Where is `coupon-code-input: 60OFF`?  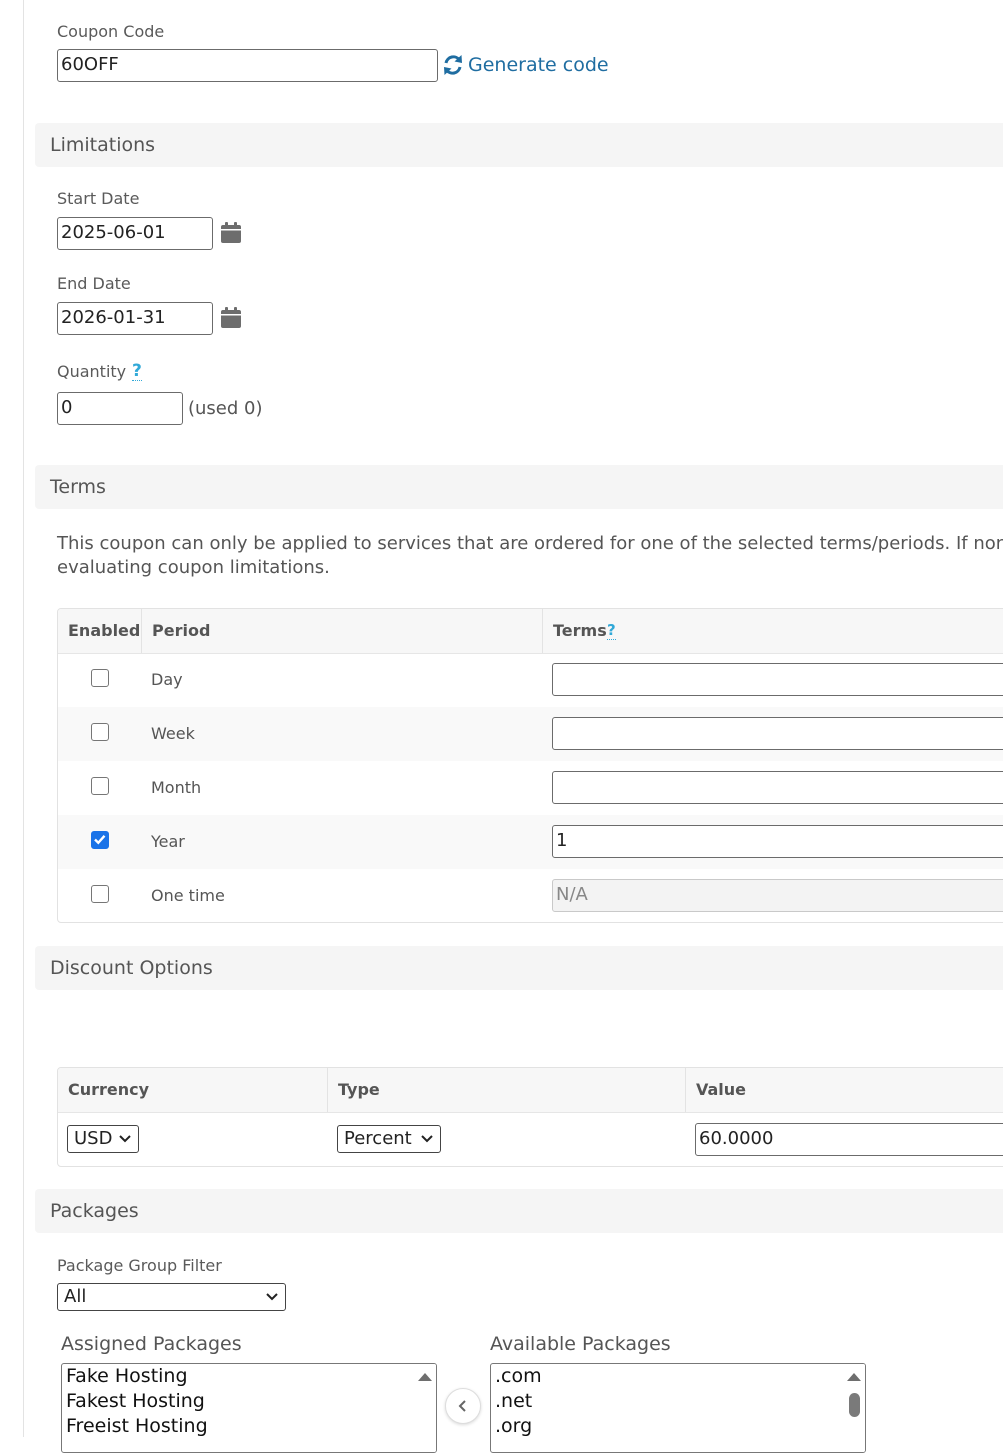
coupon-code-input: 60OFF is located at coordinates (247, 65).